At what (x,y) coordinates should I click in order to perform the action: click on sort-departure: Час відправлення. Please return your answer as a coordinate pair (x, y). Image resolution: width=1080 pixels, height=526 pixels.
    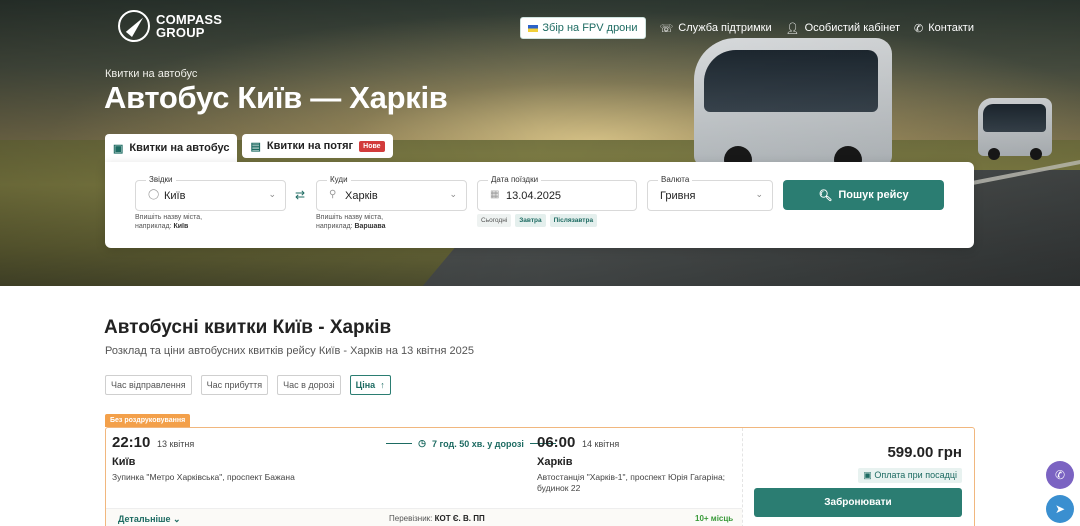
    Looking at the image, I should click on (148, 385).